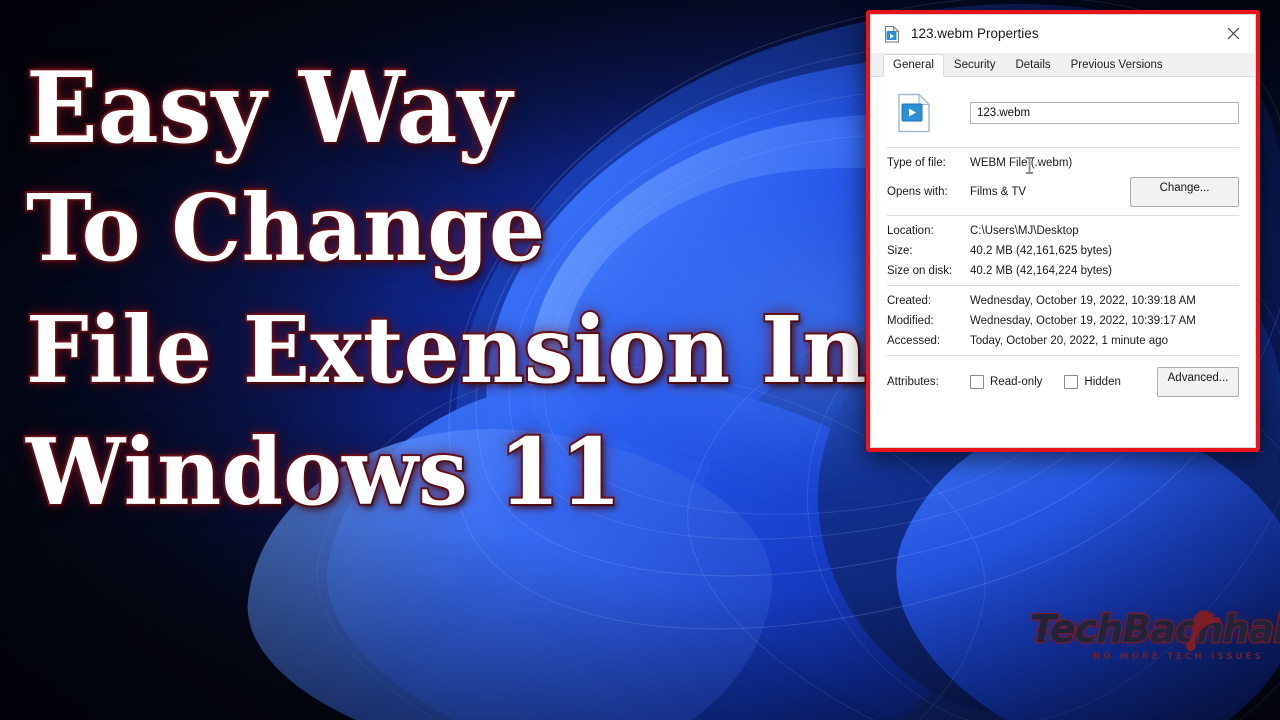 The image size is (1280, 720). I want to click on headline-line-4: Windows 11, so click(323, 472).